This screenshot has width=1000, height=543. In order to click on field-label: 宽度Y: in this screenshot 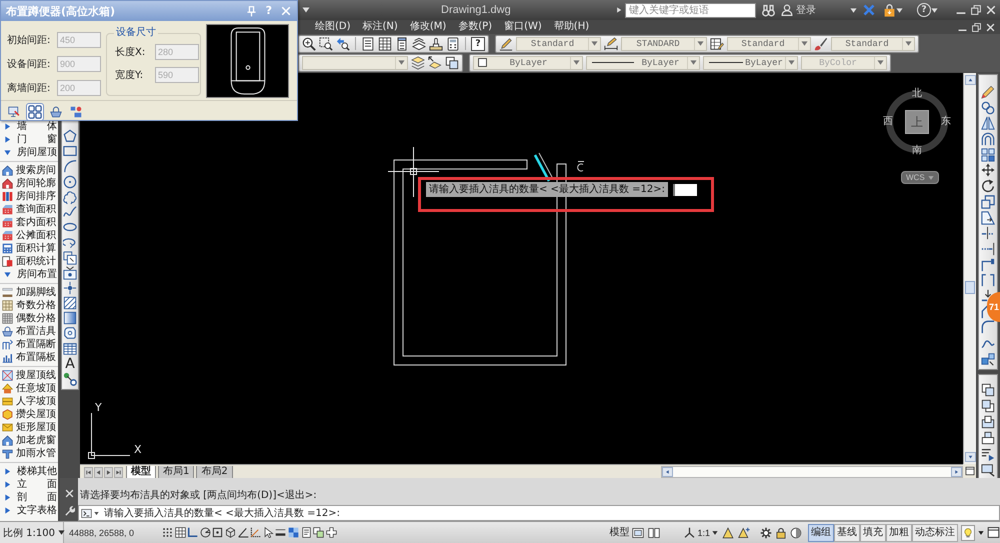, I will do `click(129, 75)`.